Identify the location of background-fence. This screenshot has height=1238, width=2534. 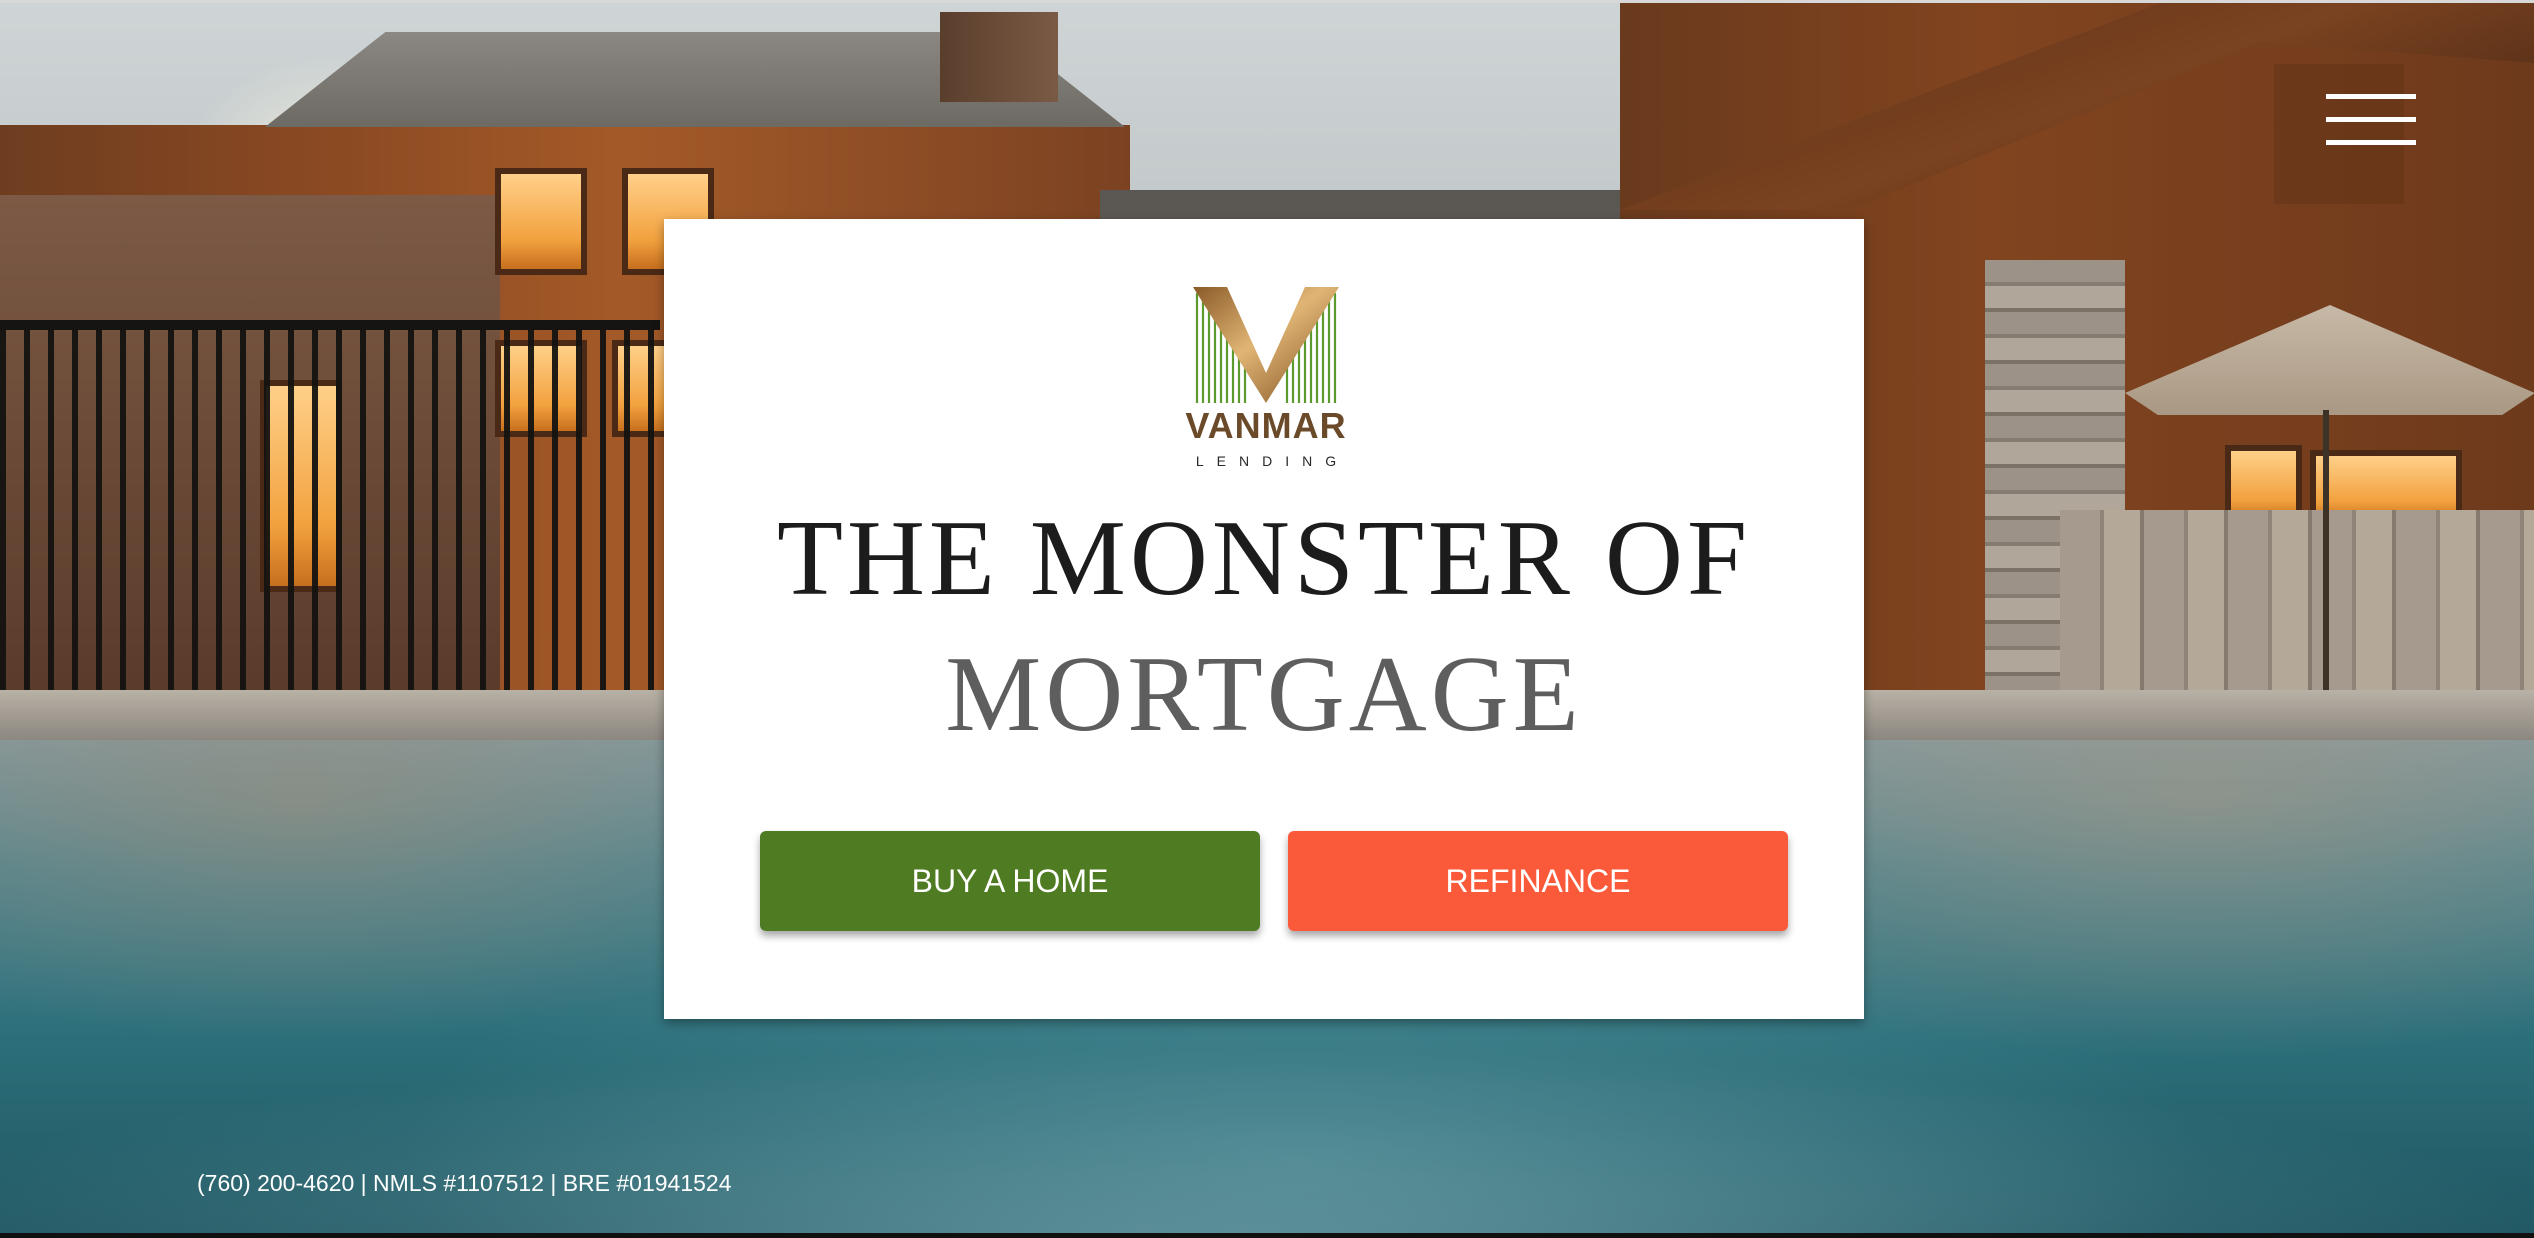
(330, 510).